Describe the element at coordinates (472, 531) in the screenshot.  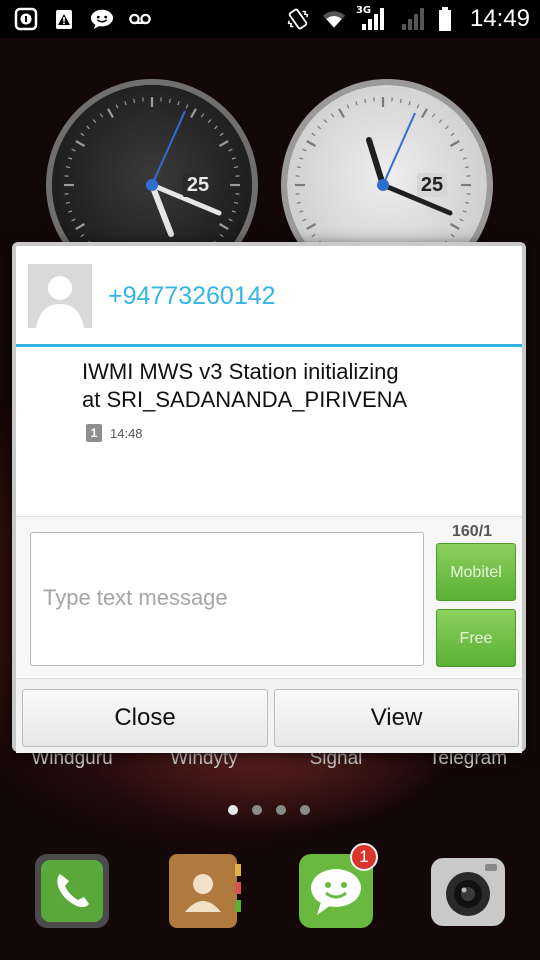
I see `character-counter: 160/1` at that location.